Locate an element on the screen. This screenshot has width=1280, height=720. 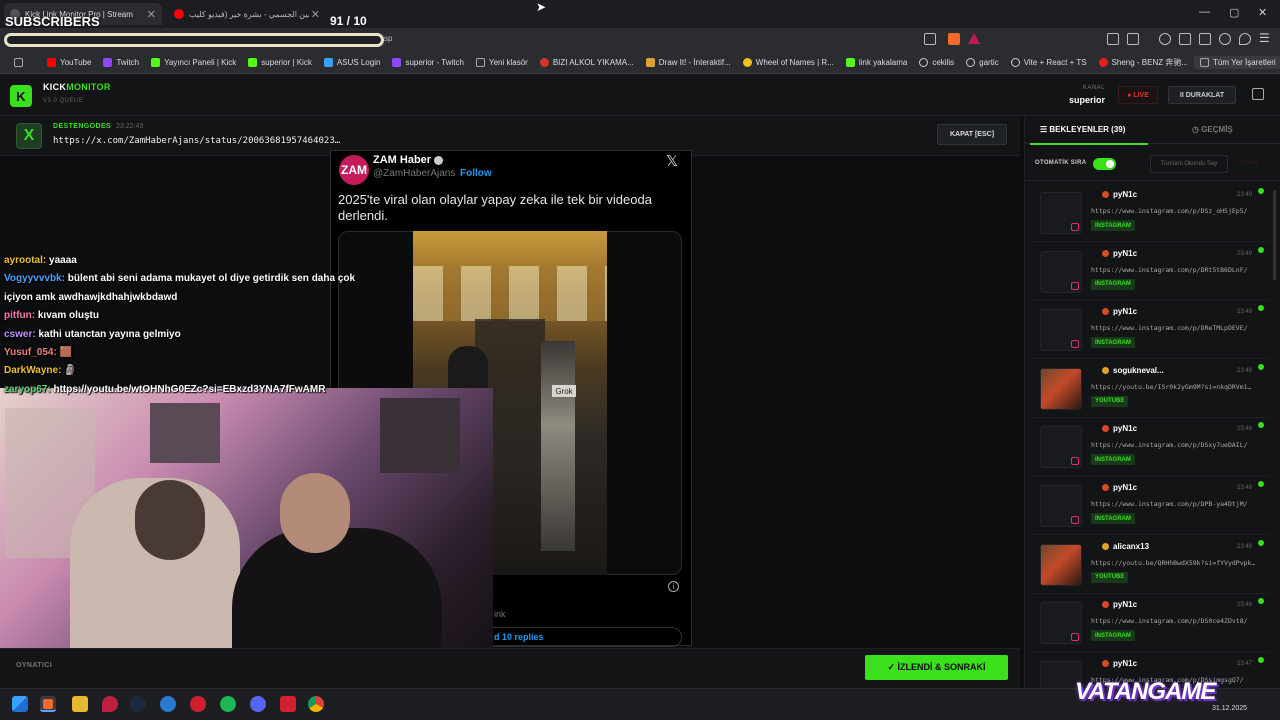
instagram-icon is located at coordinates (1075, 637).